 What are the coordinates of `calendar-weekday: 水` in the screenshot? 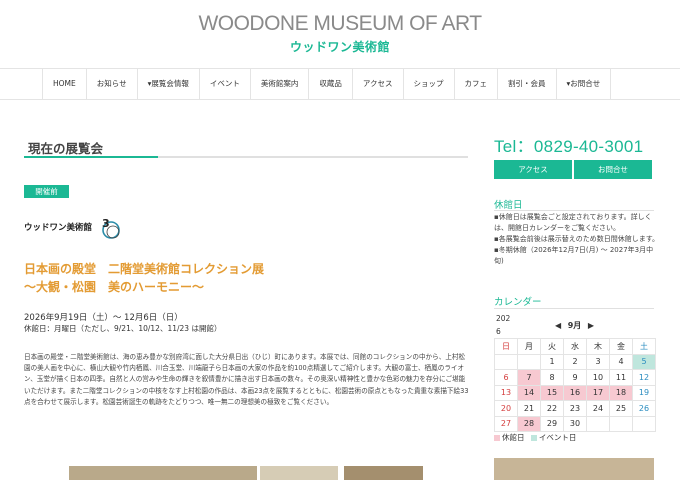 It's located at (575, 346).